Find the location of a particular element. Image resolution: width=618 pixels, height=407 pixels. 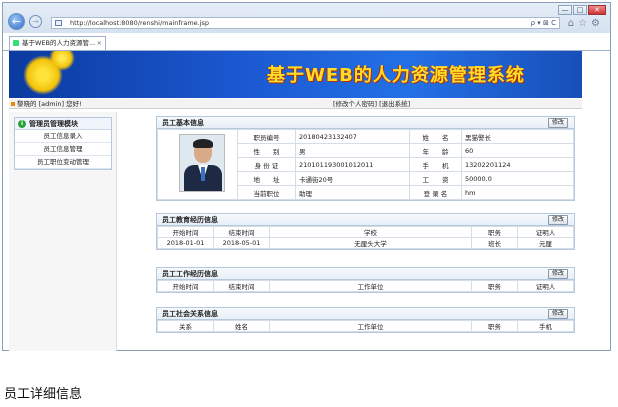

column-header: 手机 is located at coordinates (545, 326).